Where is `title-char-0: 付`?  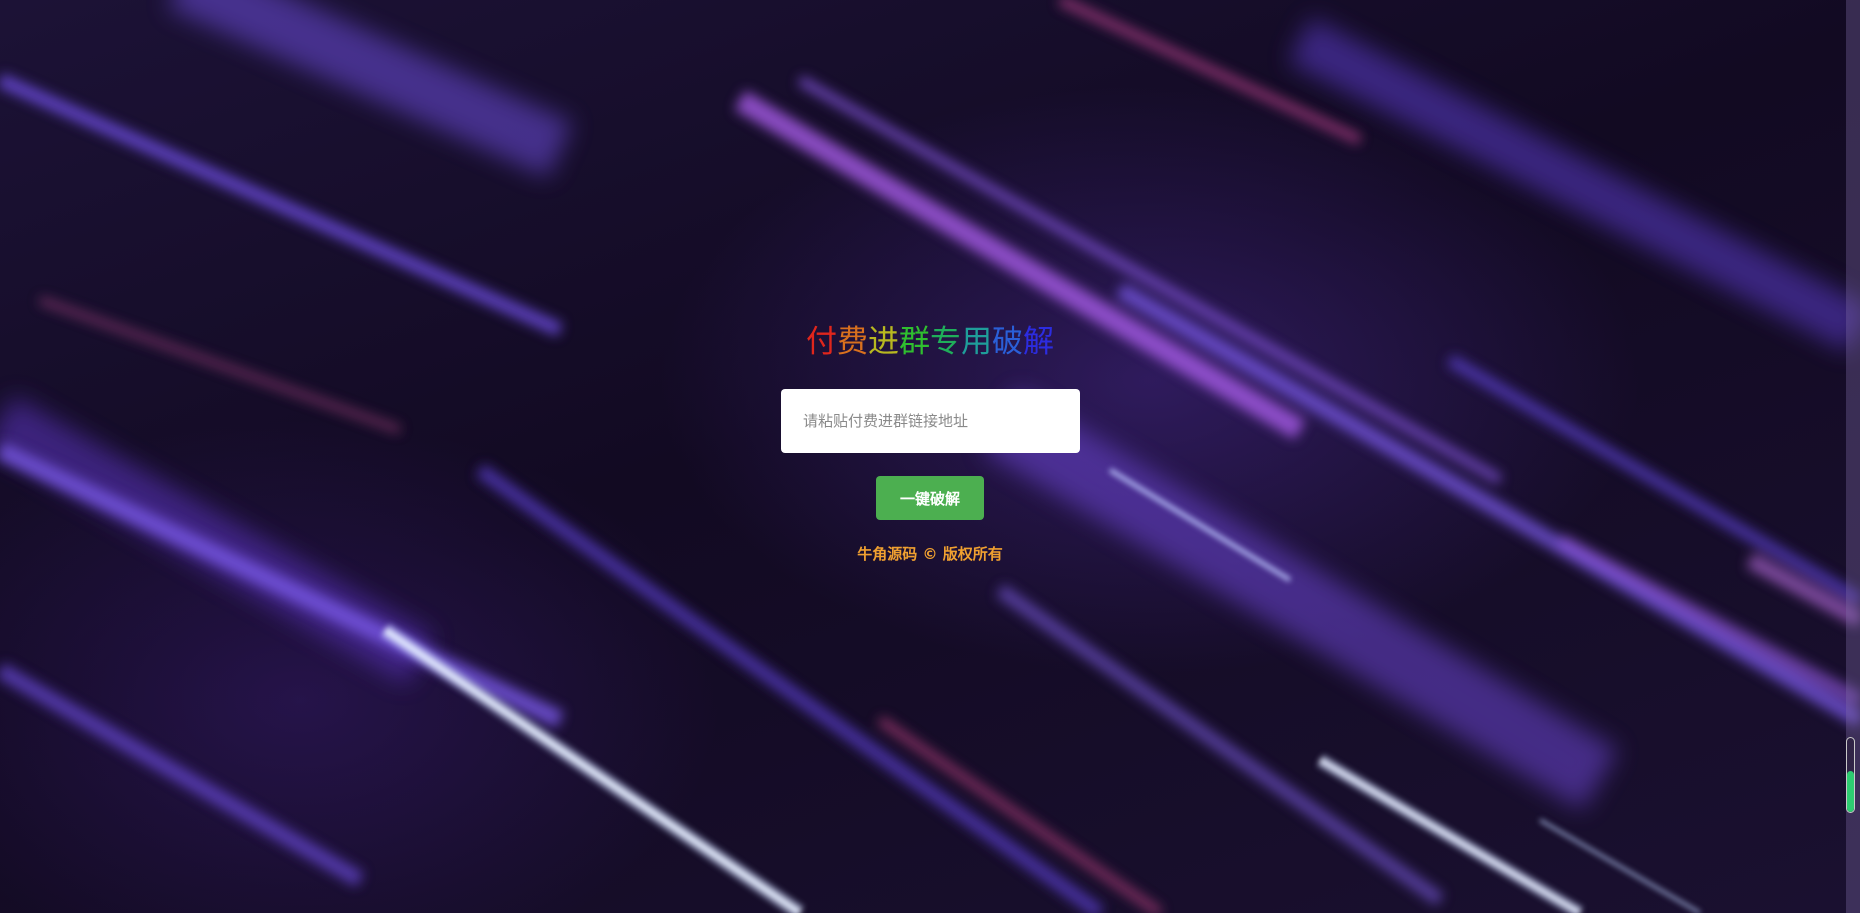
title-char-0: 付 is located at coordinates (821, 342).